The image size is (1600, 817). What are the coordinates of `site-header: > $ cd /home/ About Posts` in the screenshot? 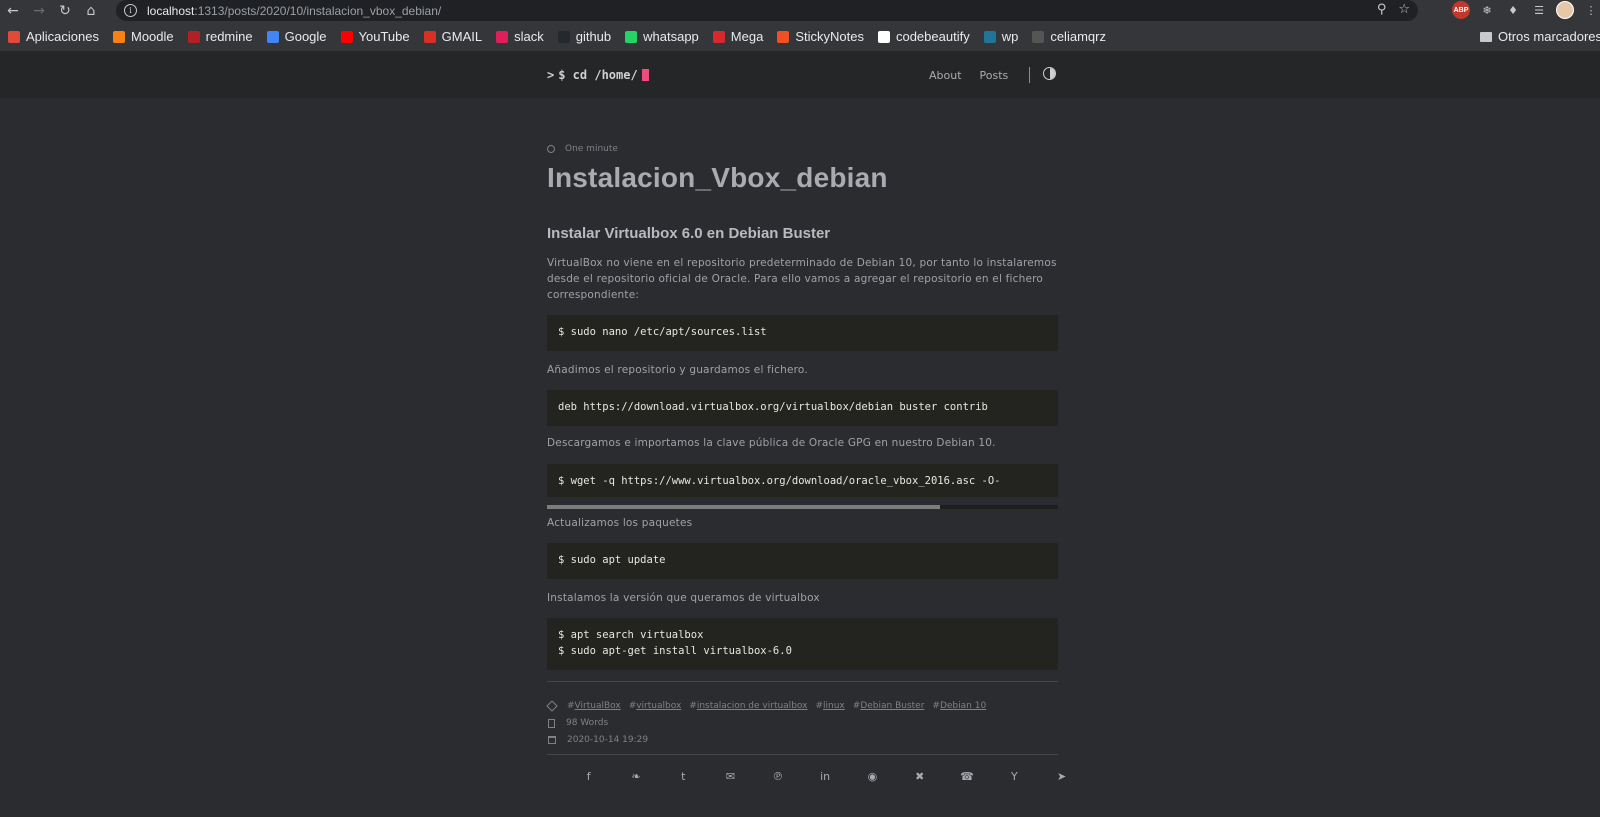 It's located at (800, 74).